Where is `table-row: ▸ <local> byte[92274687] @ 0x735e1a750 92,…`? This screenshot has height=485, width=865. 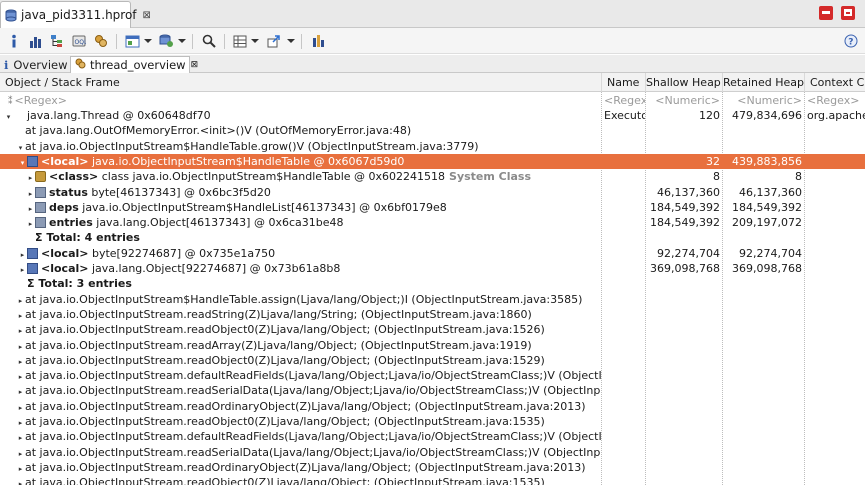 table-row: ▸ <local> byte[92274687] @ 0x735e1a750 92,… is located at coordinates (432, 253).